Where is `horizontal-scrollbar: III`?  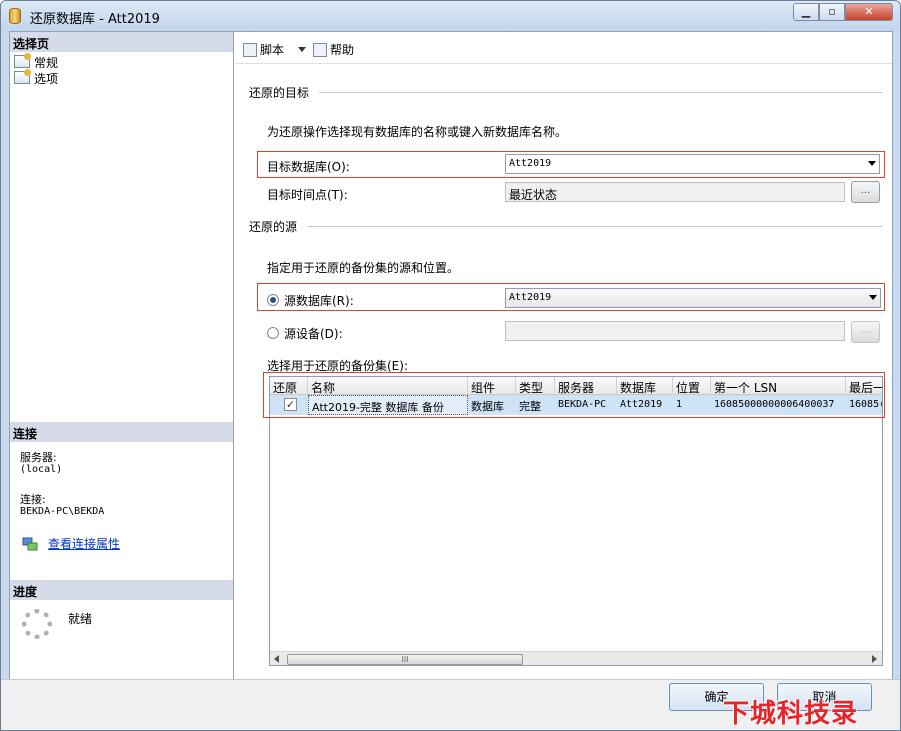 horizontal-scrollbar: III is located at coordinates (576, 658).